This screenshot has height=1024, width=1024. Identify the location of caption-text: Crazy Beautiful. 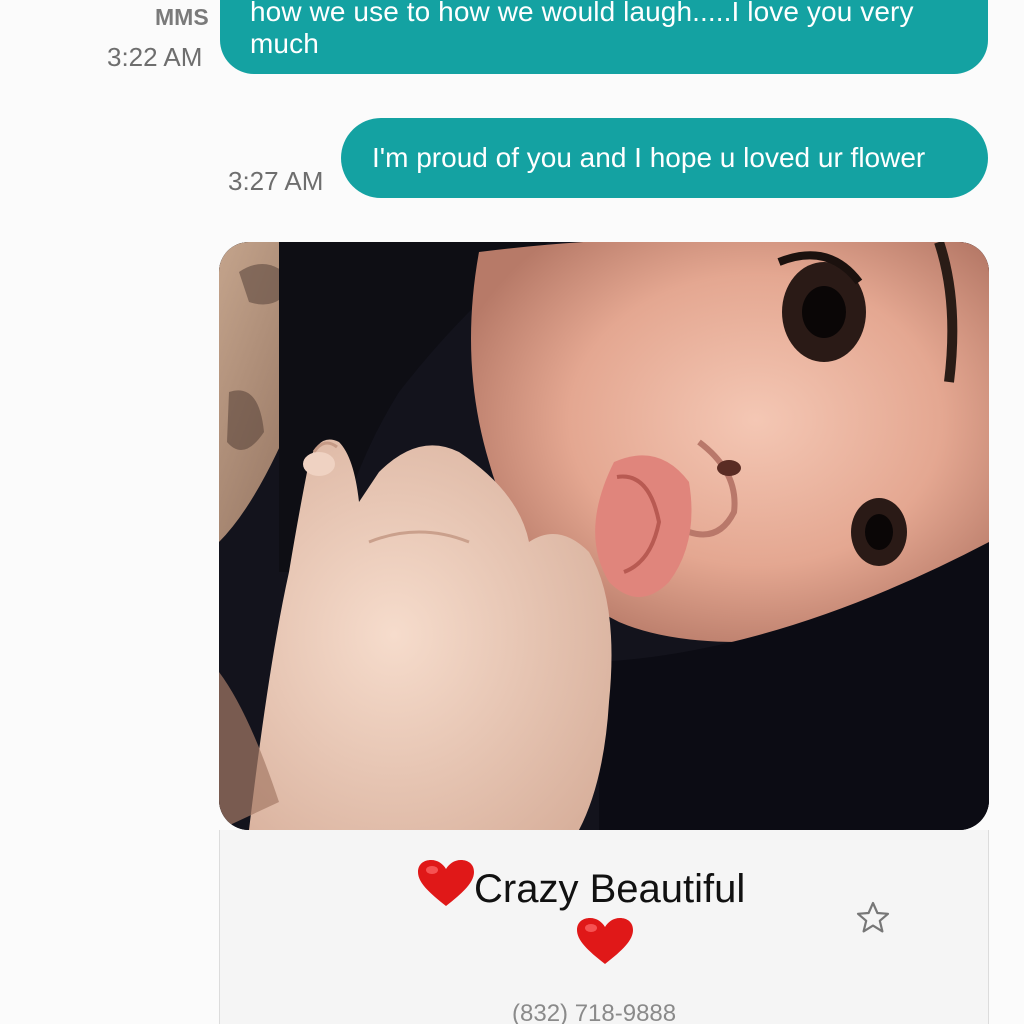
(610, 889).